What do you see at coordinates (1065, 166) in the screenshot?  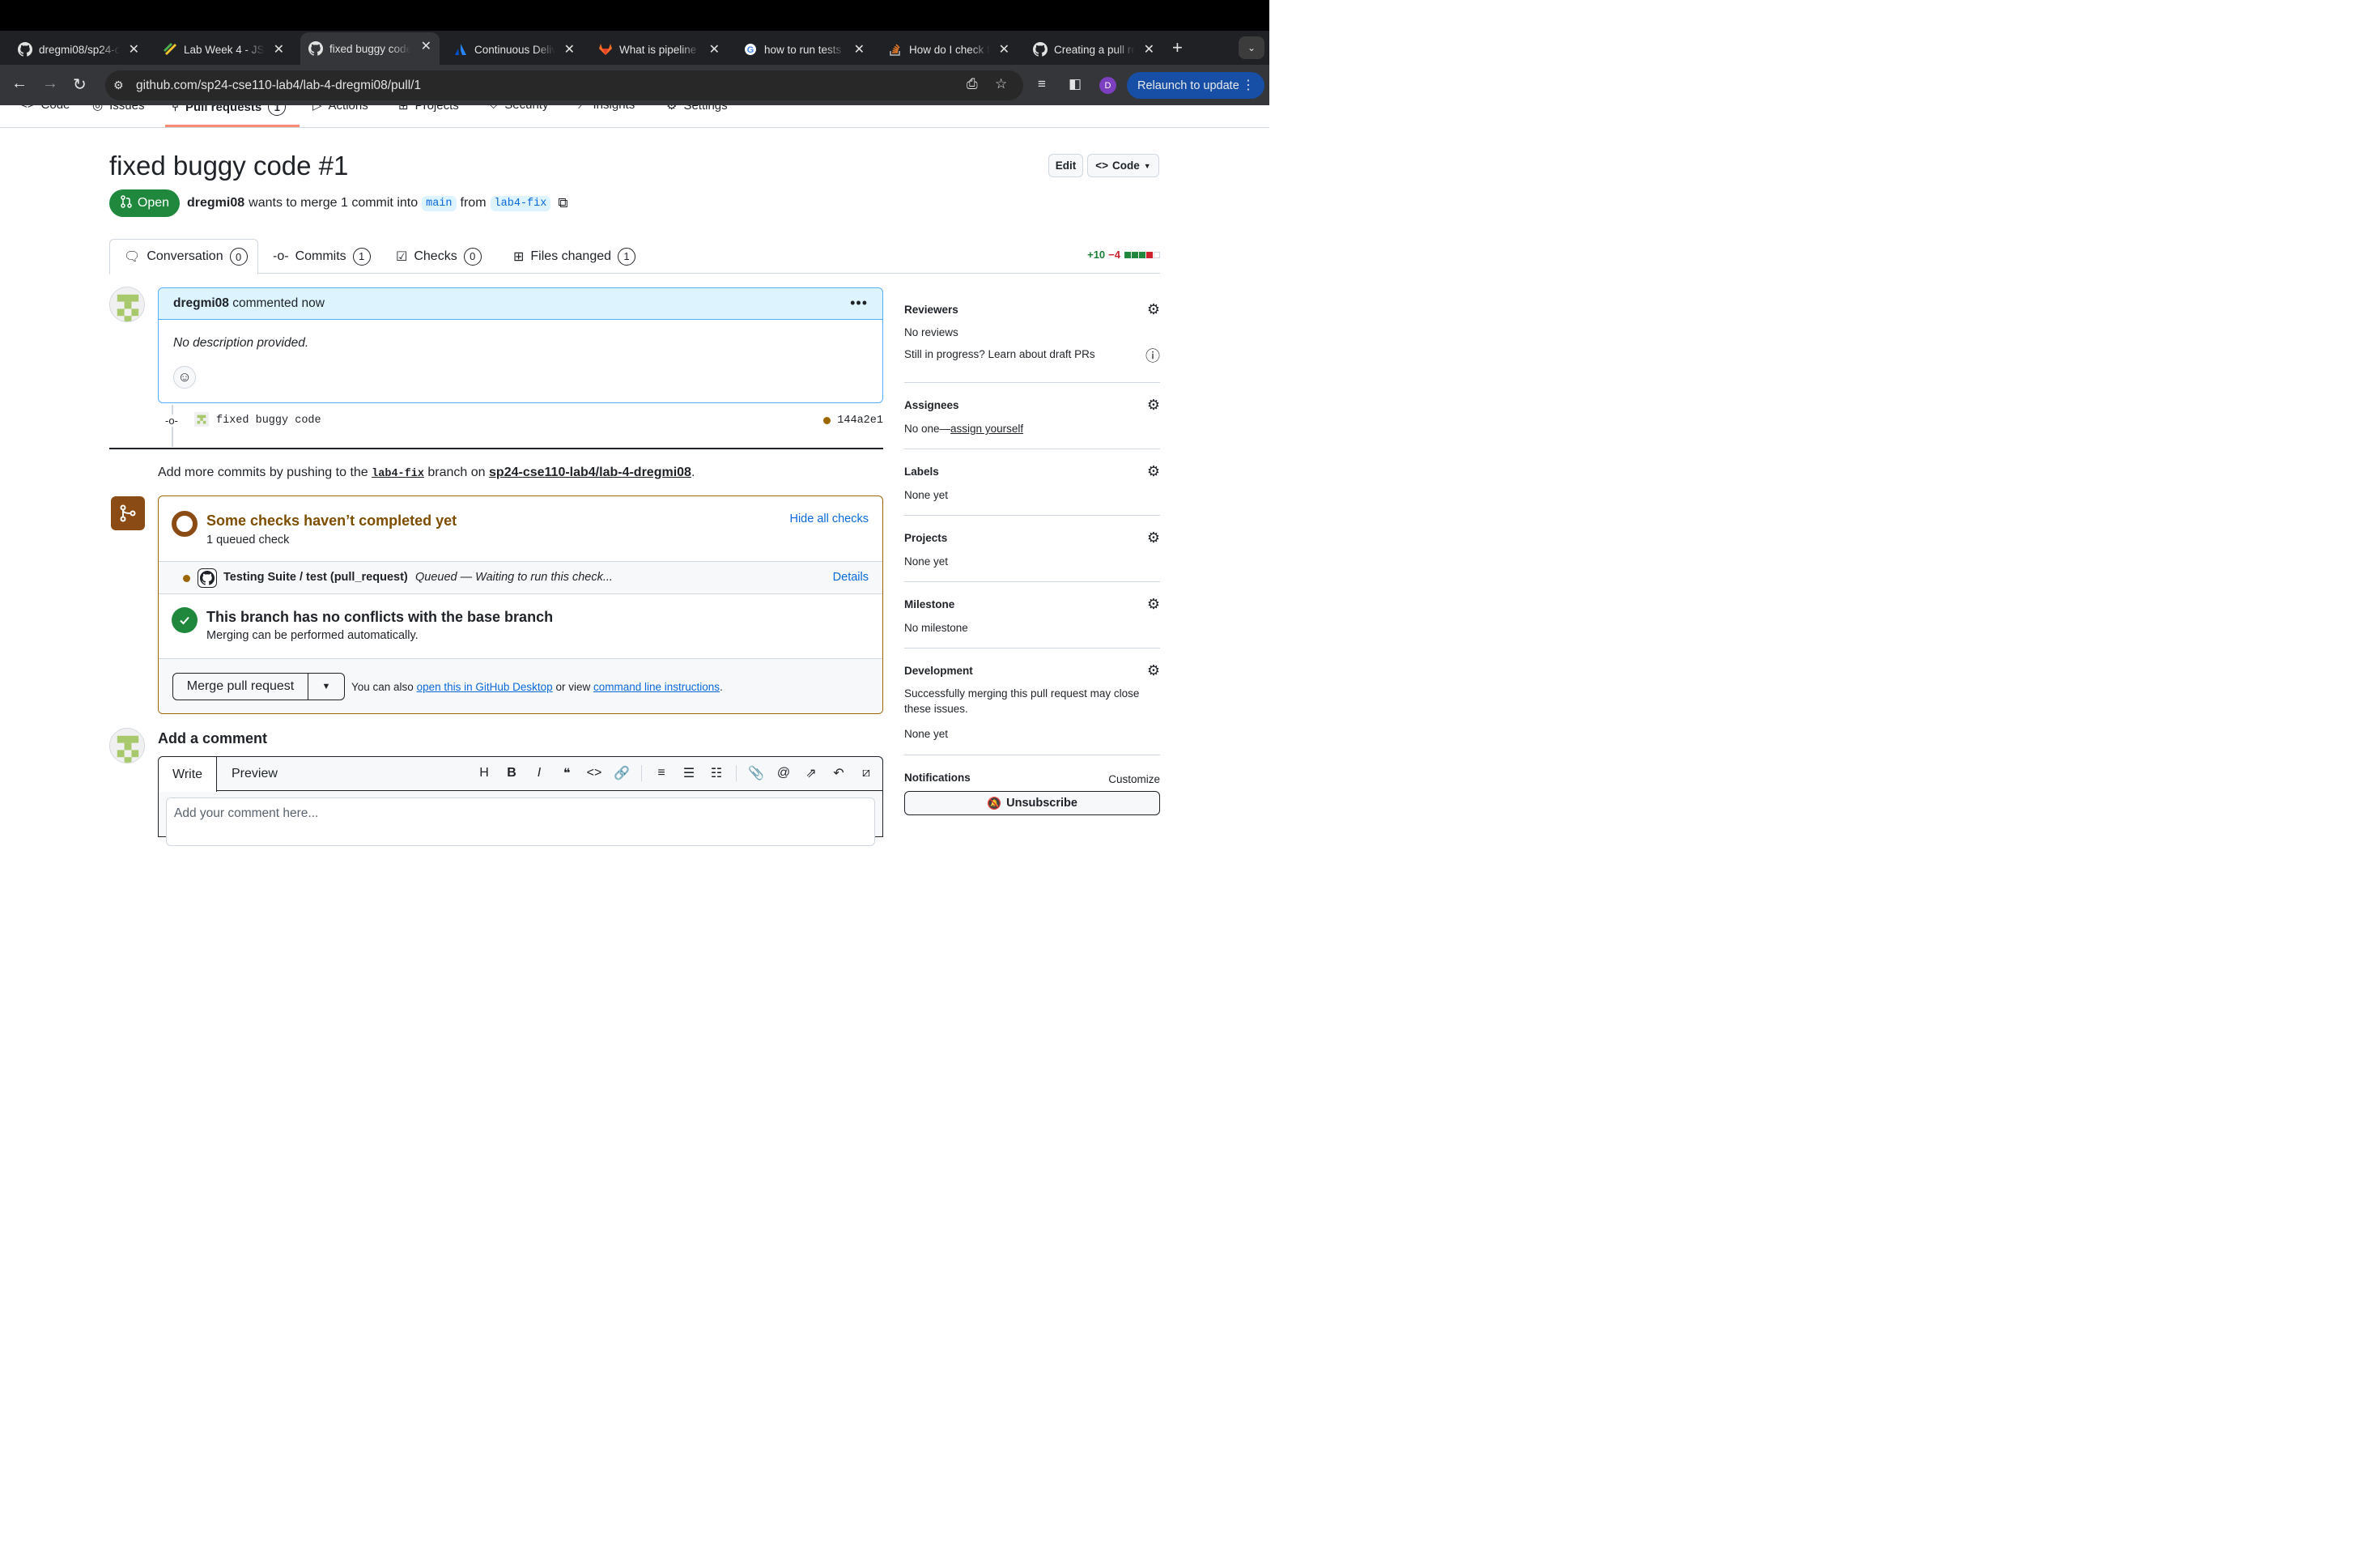 I see `edit-button: Edit` at bounding box center [1065, 166].